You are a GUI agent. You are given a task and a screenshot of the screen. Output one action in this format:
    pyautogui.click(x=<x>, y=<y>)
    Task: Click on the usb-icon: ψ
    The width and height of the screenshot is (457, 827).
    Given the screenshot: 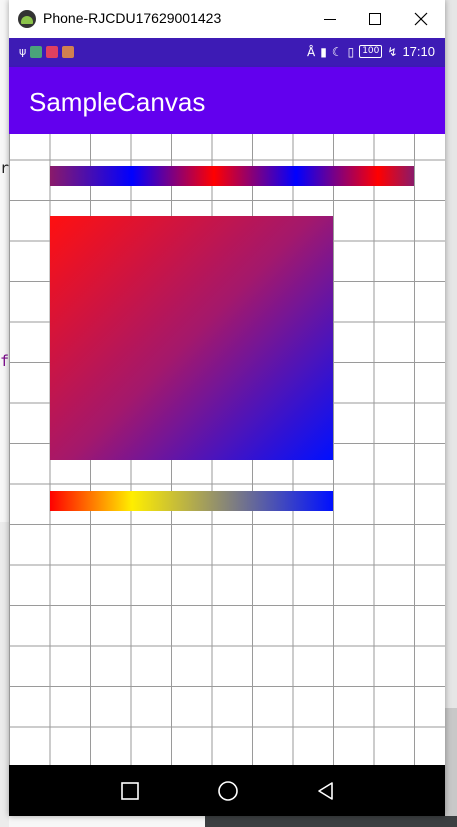 What is the action you would take?
    pyautogui.click(x=23, y=51)
    